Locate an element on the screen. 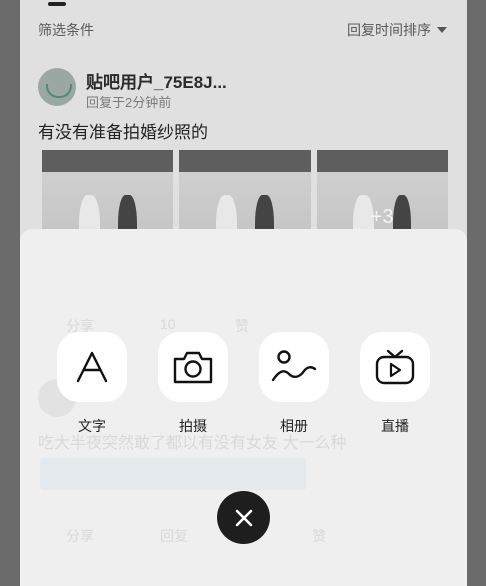 This screenshot has height=586, width=486. camera-icon is located at coordinates (193, 367).